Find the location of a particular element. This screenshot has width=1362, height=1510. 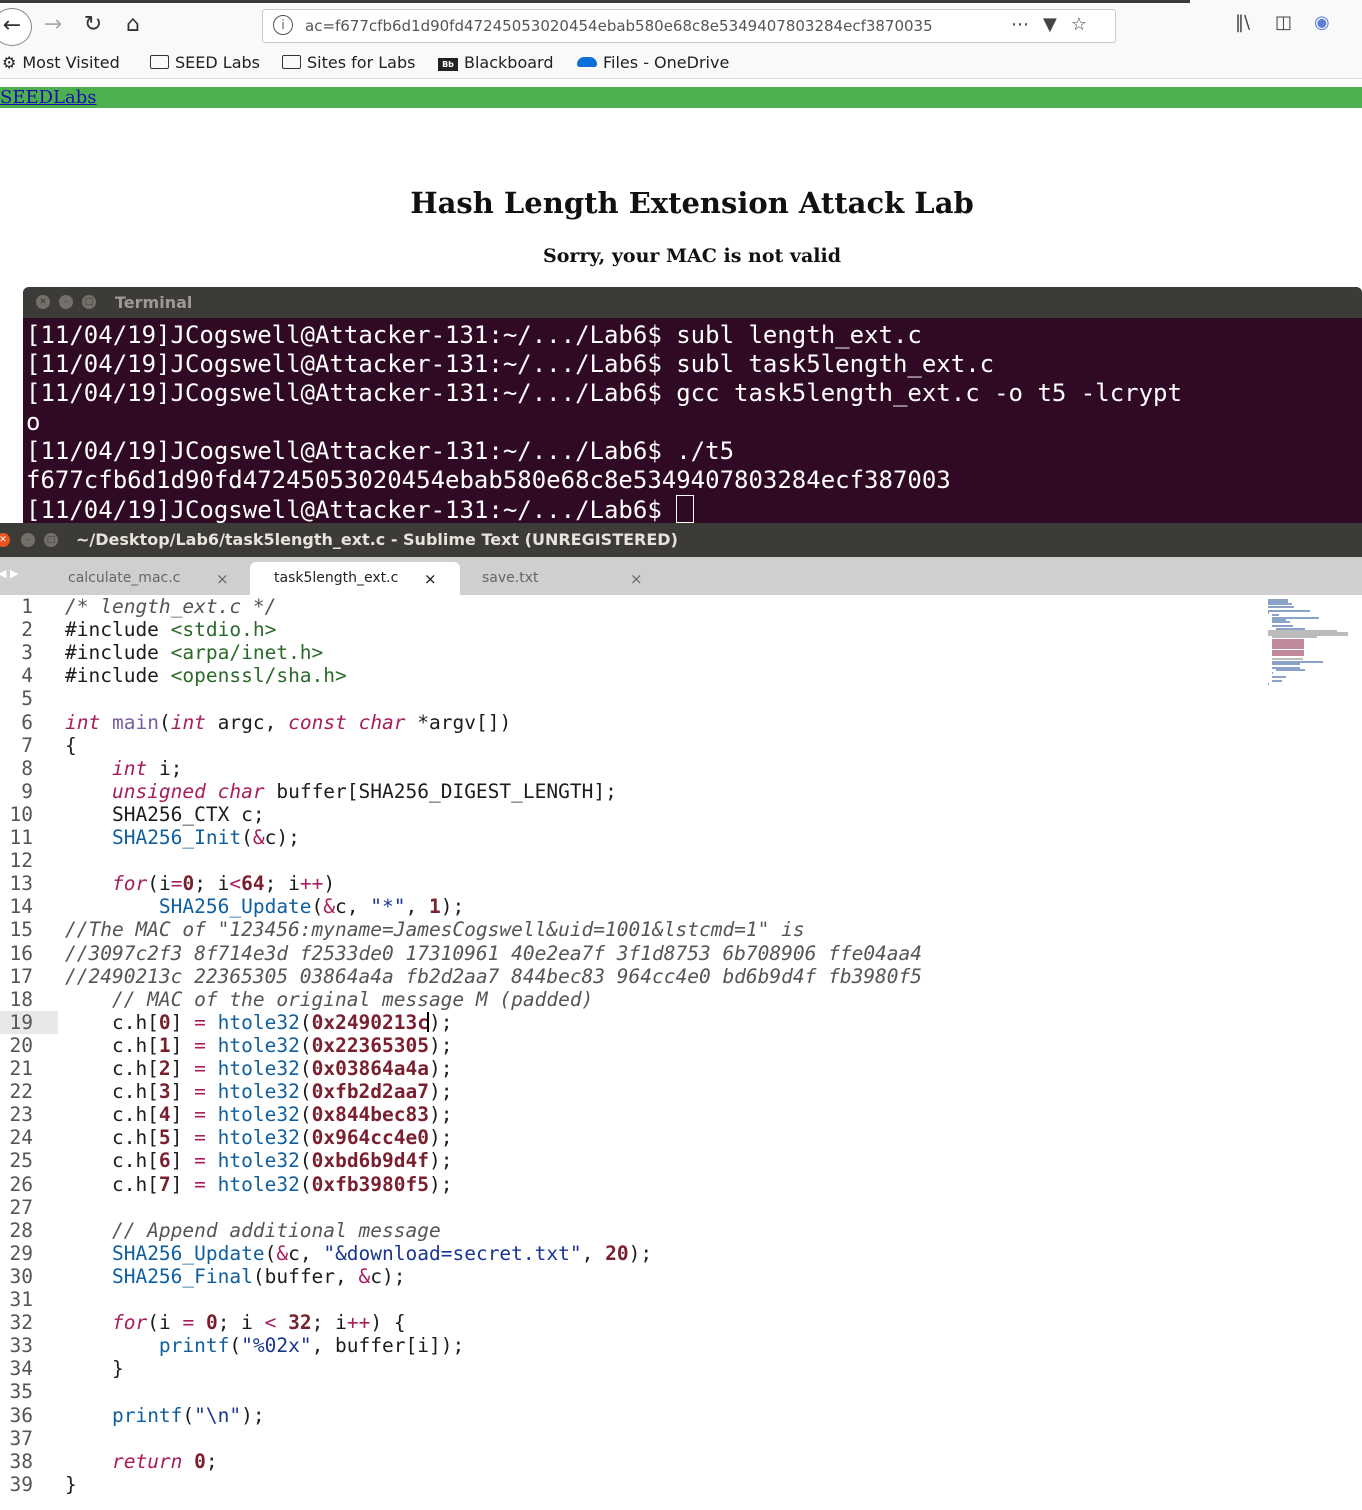

back-arrow-icon: ← is located at coordinates (16, 27).